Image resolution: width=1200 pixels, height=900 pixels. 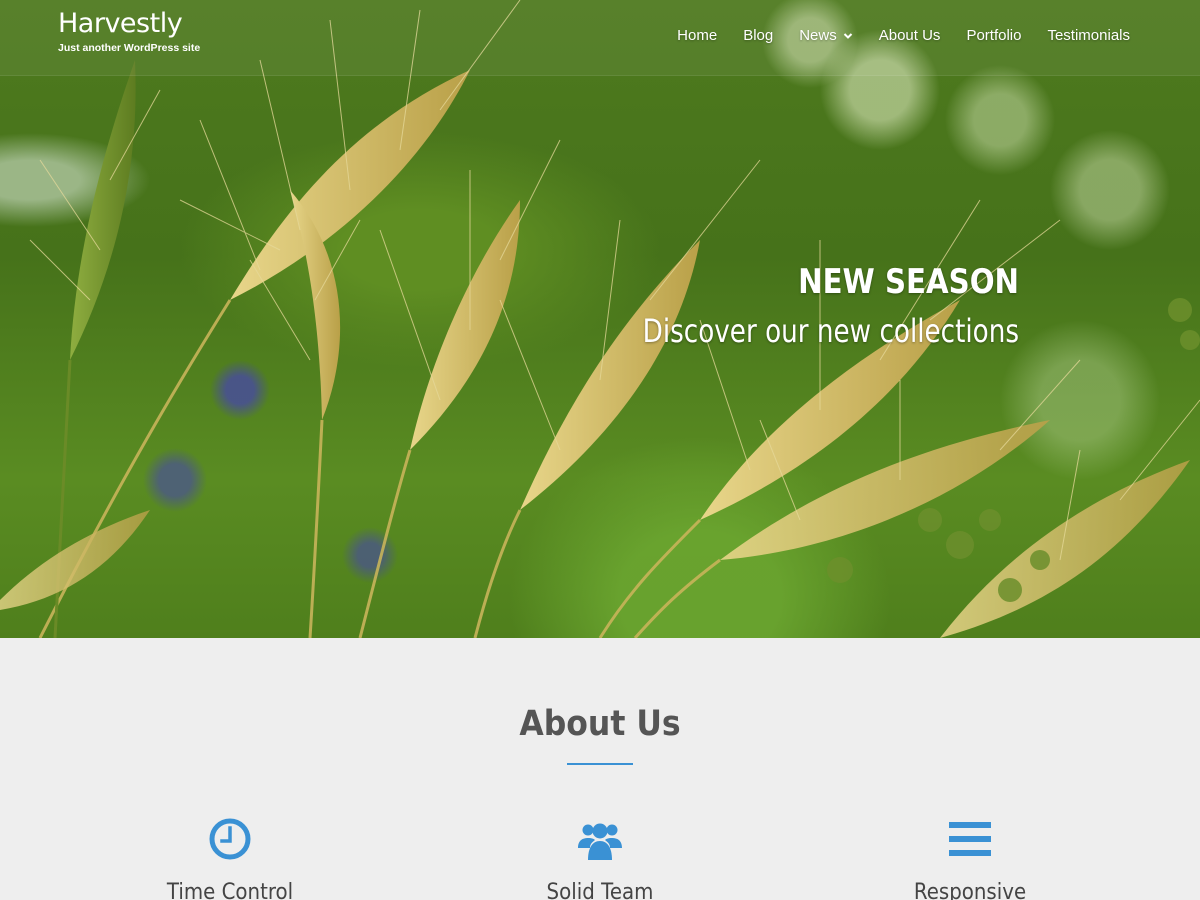 What do you see at coordinates (129, 24) in the screenshot?
I see `site-title: Harvestly` at bounding box center [129, 24].